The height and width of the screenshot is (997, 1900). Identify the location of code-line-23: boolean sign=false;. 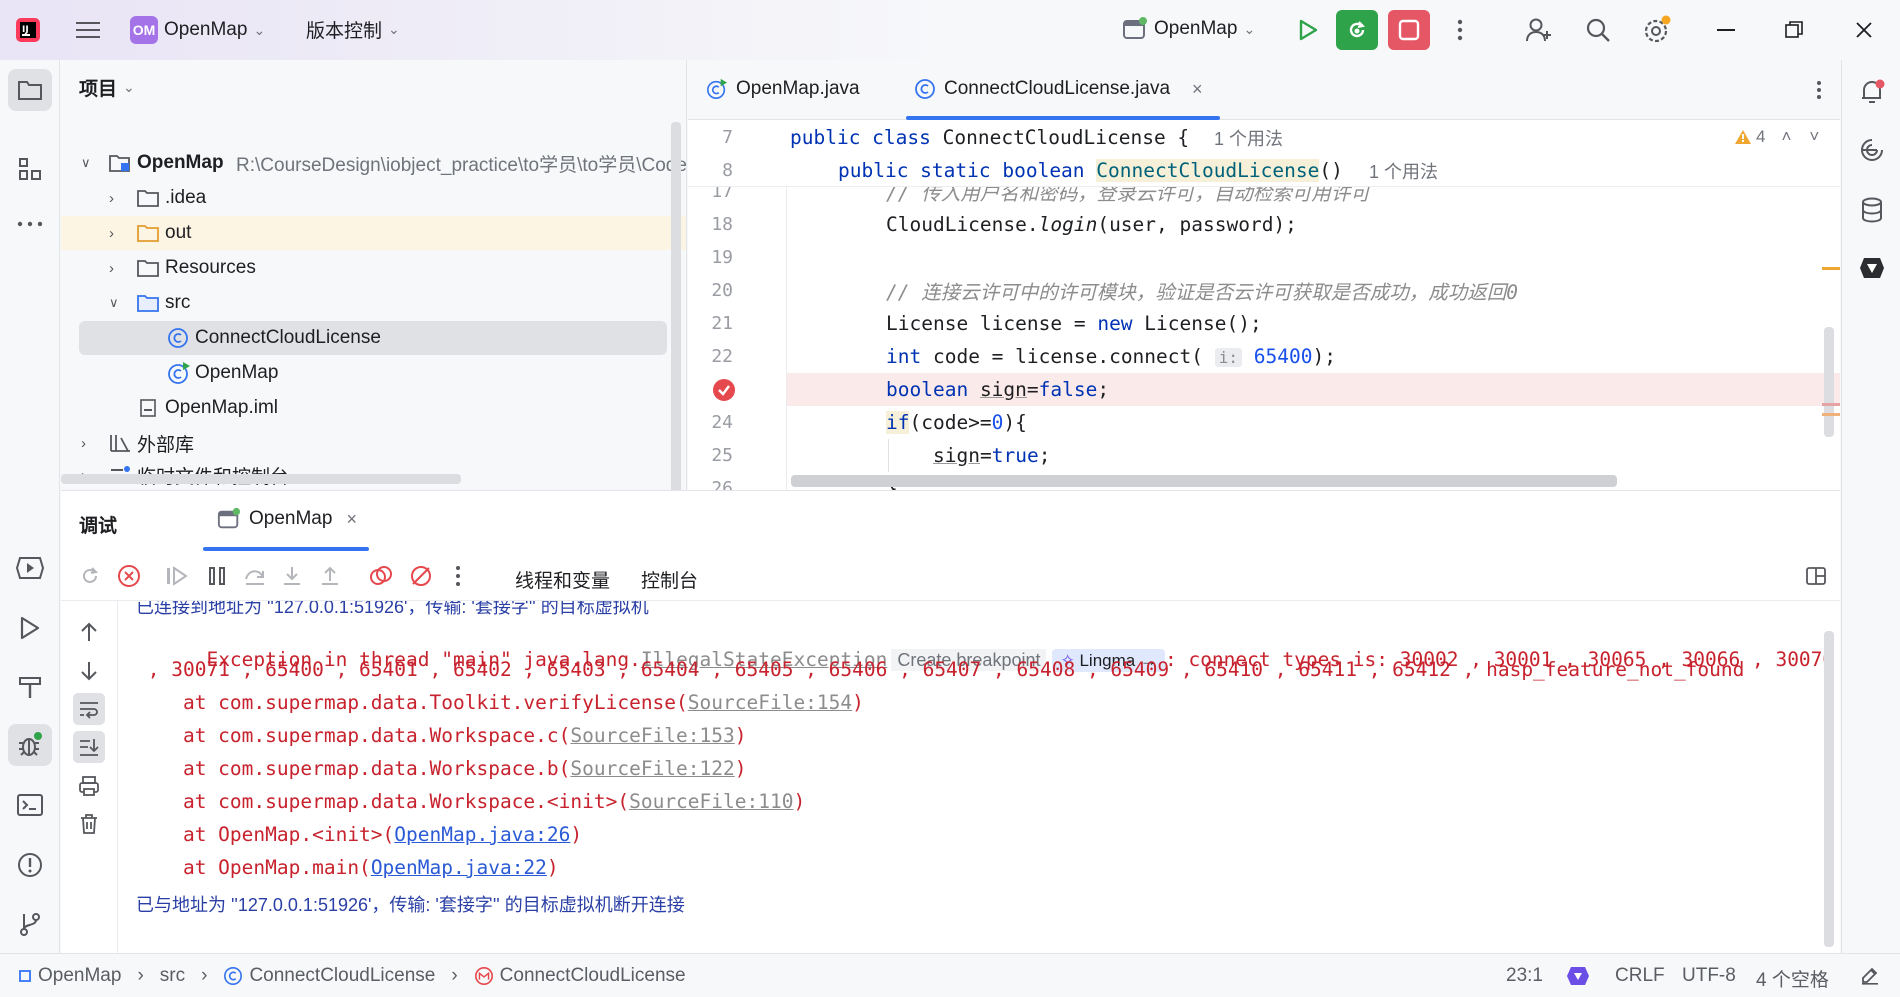
(1264, 389).